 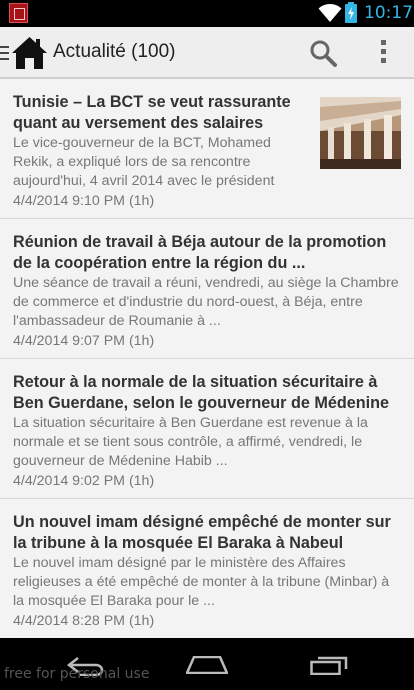 I want to click on home-icon, so click(x=29, y=53).